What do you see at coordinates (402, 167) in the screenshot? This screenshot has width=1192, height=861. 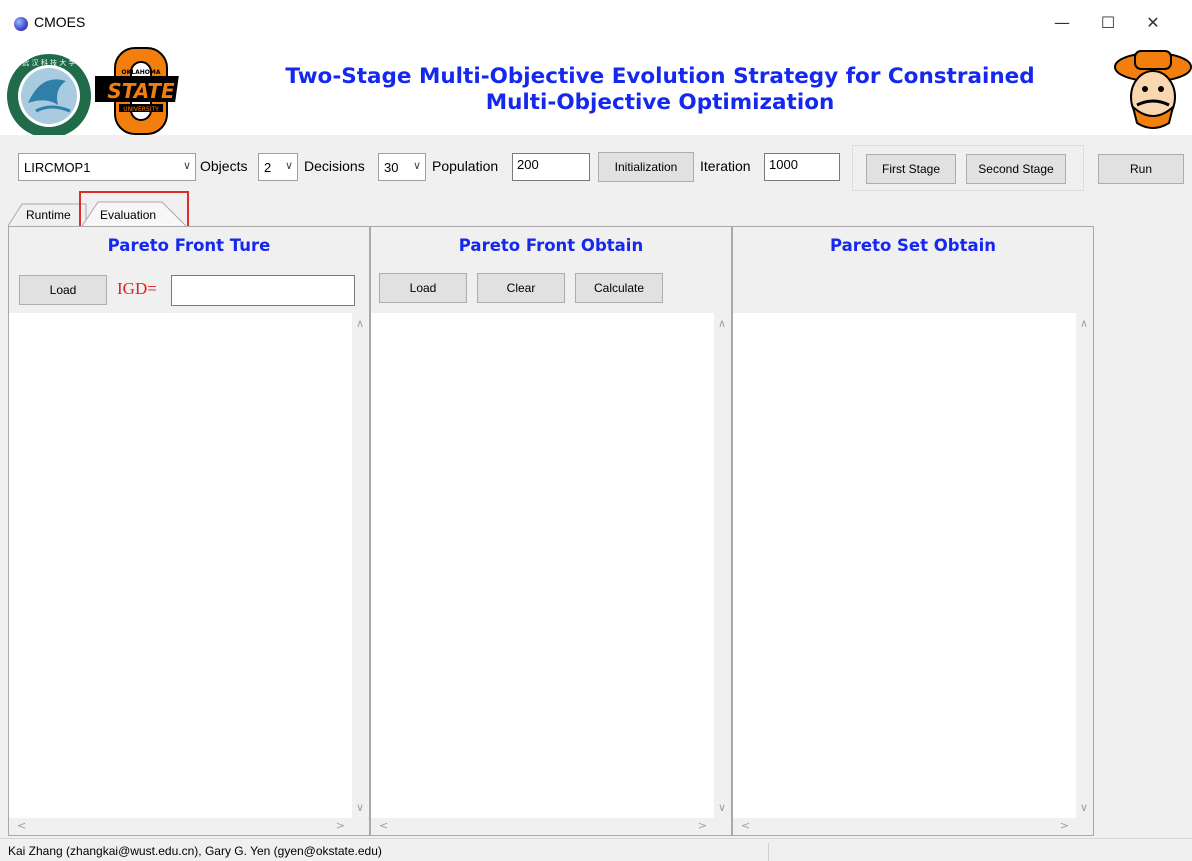 I see `decisions-select: 30 ∨` at bounding box center [402, 167].